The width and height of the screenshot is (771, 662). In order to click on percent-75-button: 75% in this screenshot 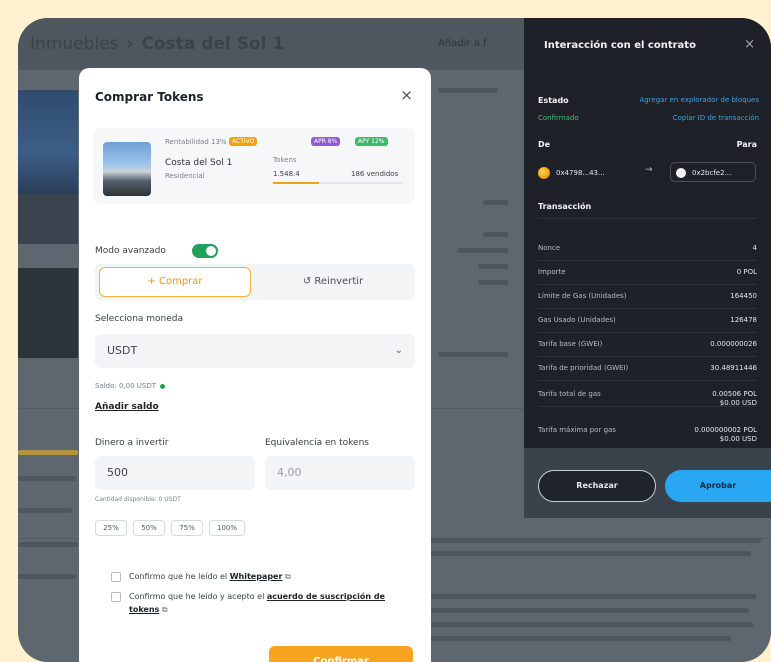, I will do `click(187, 528)`.